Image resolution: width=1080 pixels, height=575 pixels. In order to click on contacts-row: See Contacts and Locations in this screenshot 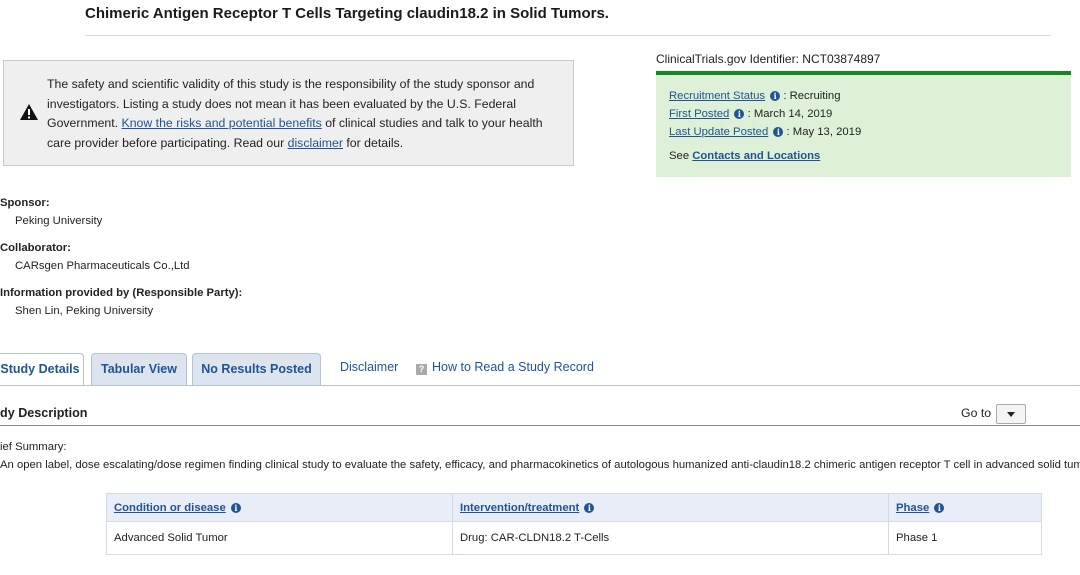, I will do `click(744, 156)`.